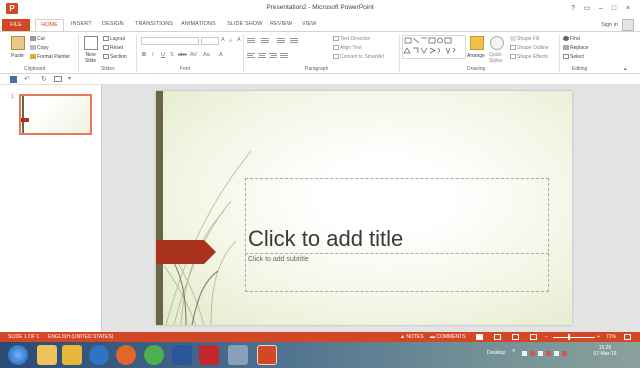 This screenshot has height=368, width=640. Describe the element at coordinates (106, 57) in the screenshot. I see `section-icon` at that location.